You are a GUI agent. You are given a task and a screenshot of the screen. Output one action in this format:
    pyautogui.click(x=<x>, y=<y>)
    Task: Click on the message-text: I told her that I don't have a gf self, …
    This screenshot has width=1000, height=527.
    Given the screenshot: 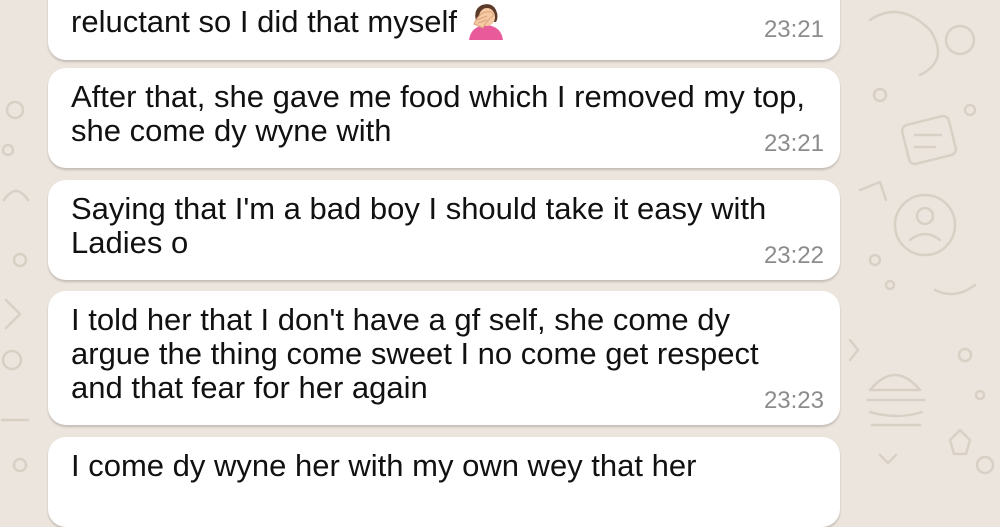 What is the action you would take?
    pyautogui.click(x=415, y=353)
    